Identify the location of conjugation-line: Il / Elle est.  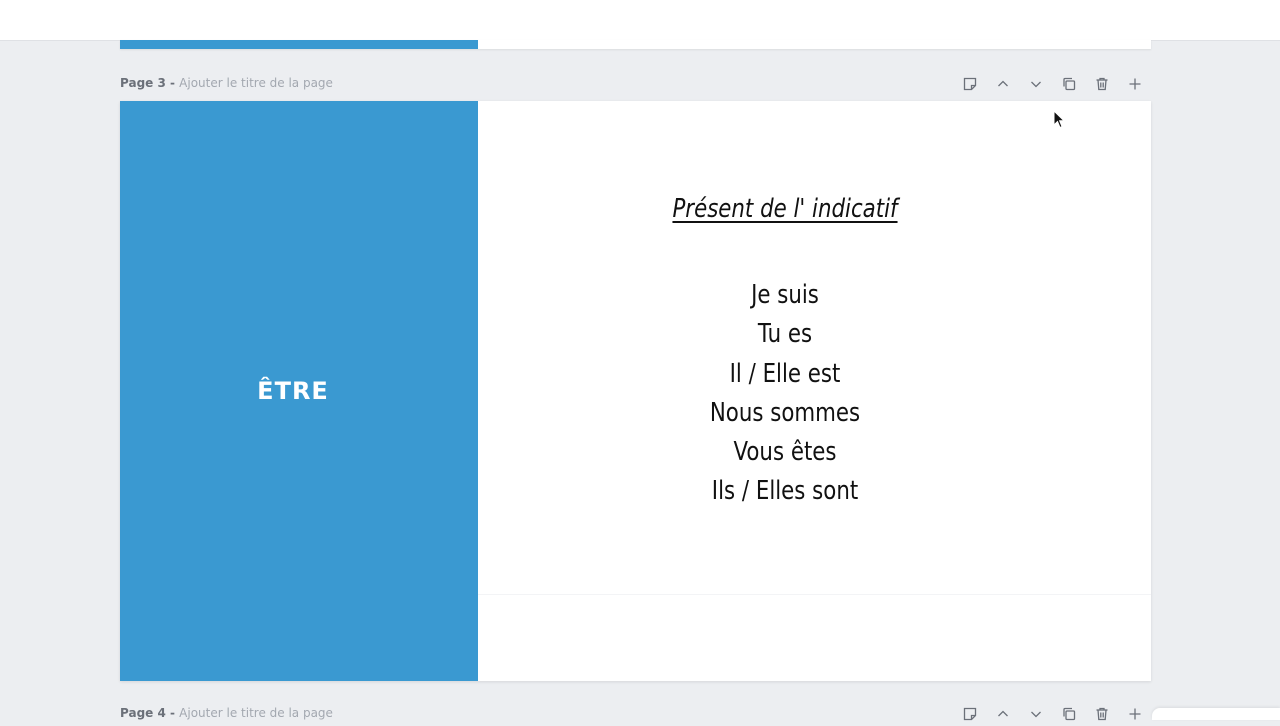
(785, 373).